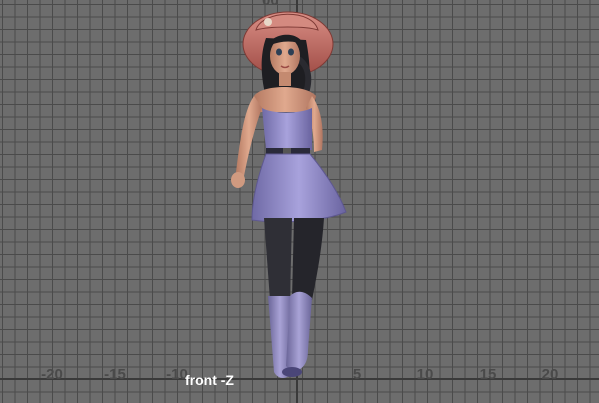  I want to click on right-leg, so click(308, 259).